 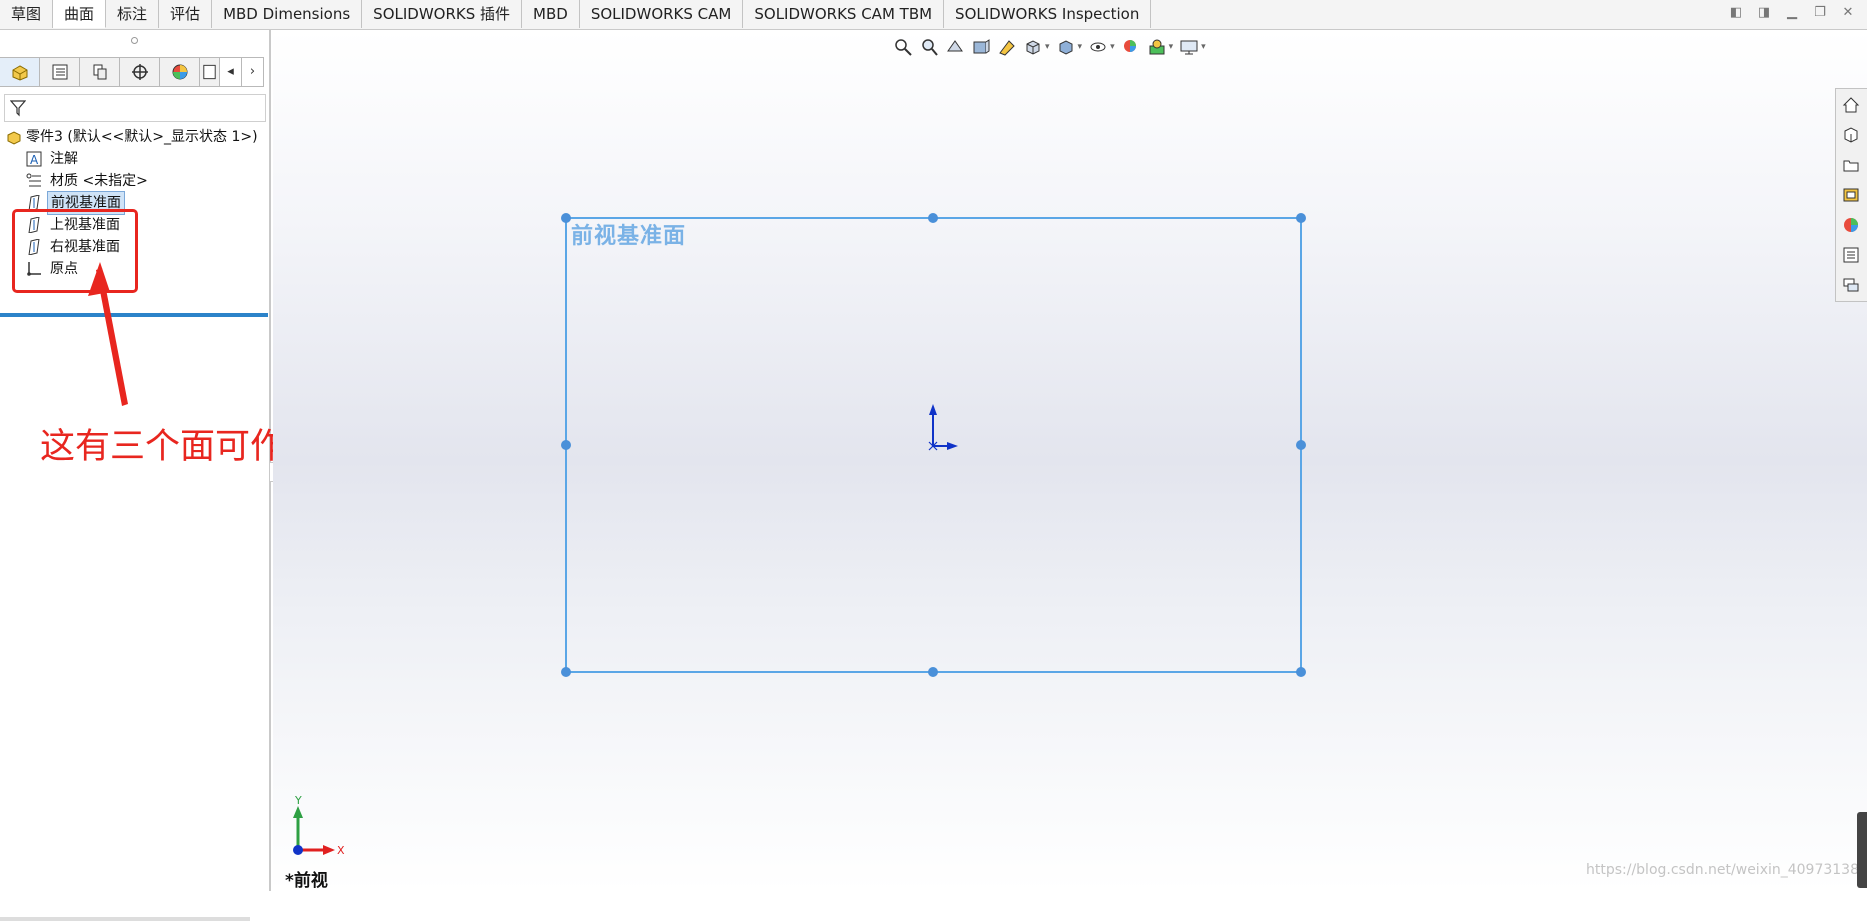 I want to click on property-list-icon, so click(x=59, y=72).